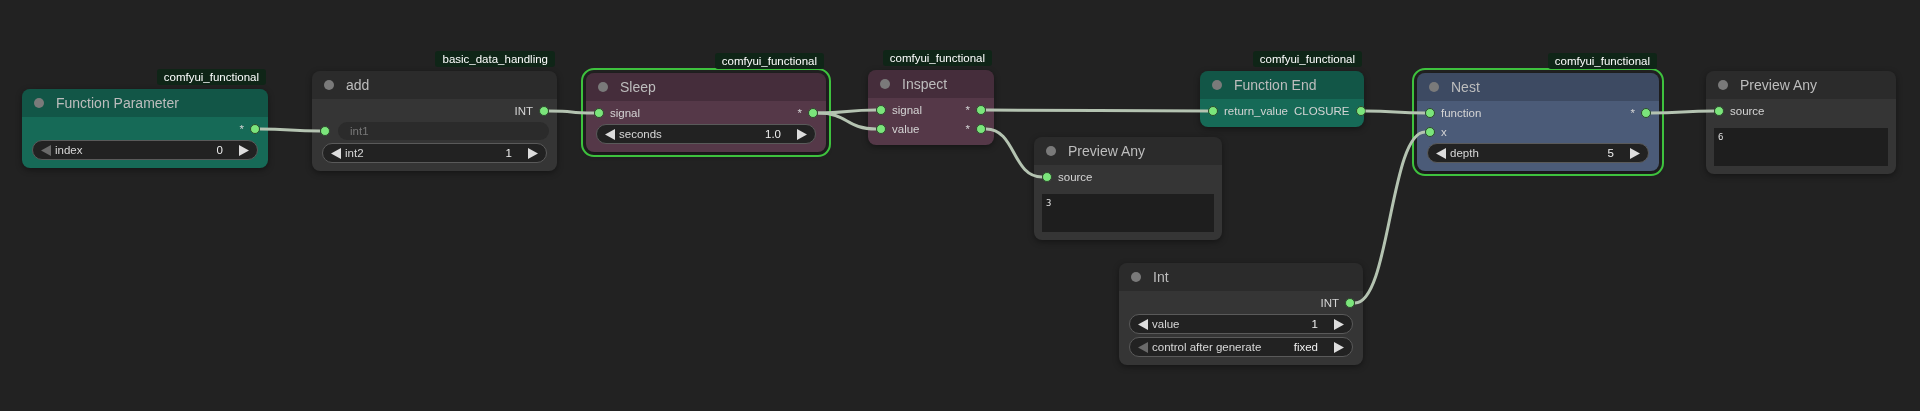 This screenshot has height=411, width=1920. What do you see at coordinates (1465, 87) in the screenshot?
I see `node-title: Nest` at bounding box center [1465, 87].